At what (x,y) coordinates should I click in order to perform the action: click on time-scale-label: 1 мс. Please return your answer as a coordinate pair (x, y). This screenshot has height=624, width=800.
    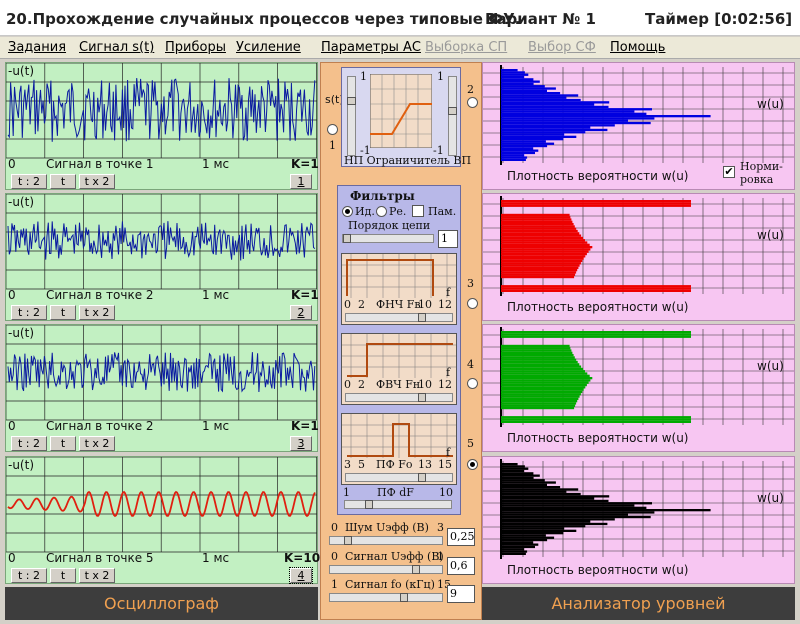
    Looking at the image, I should click on (216, 295).